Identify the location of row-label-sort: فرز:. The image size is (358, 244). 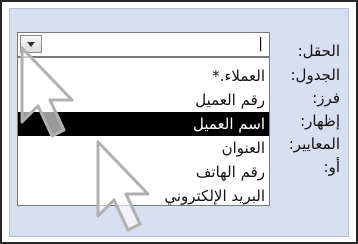
(326, 98).